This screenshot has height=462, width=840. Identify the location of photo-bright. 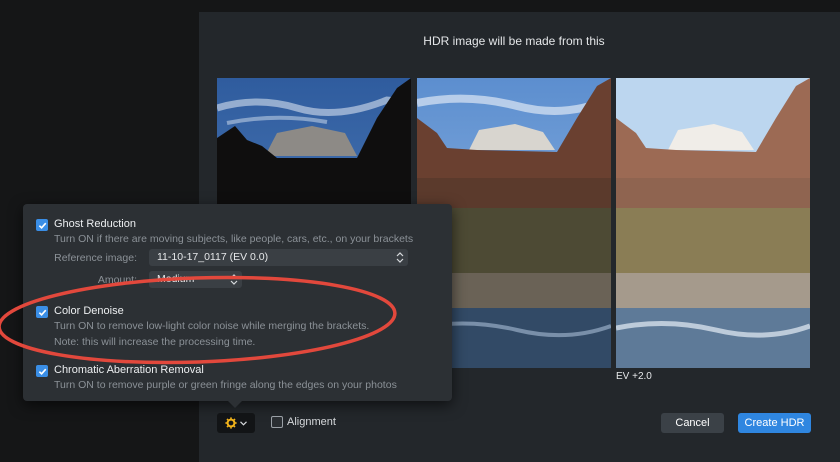
(713, 223).